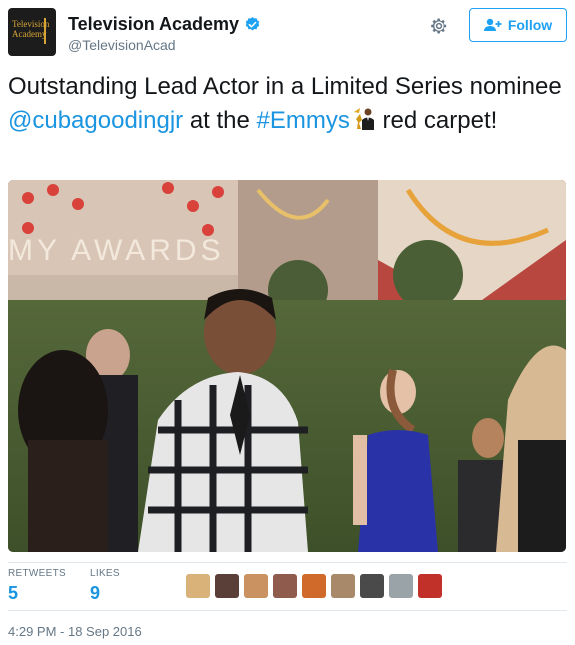  Describe the element at coordinates (220, 120) in the screenshot. I see `tweet-text-part2: at the` at that location.